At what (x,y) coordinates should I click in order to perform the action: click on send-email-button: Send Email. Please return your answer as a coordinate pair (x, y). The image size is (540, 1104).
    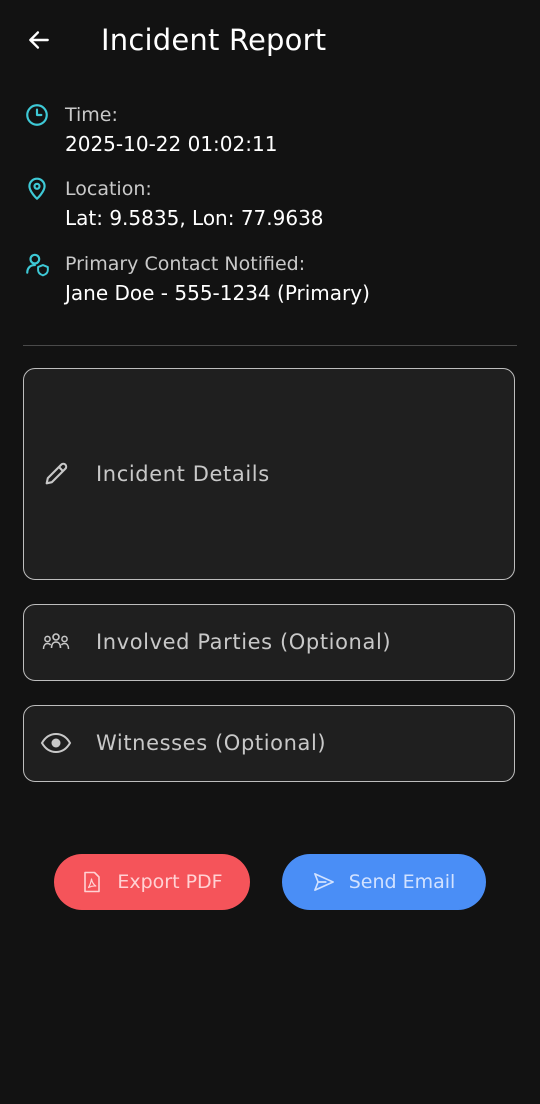
    Looking at the image, I should click on (384, 882).